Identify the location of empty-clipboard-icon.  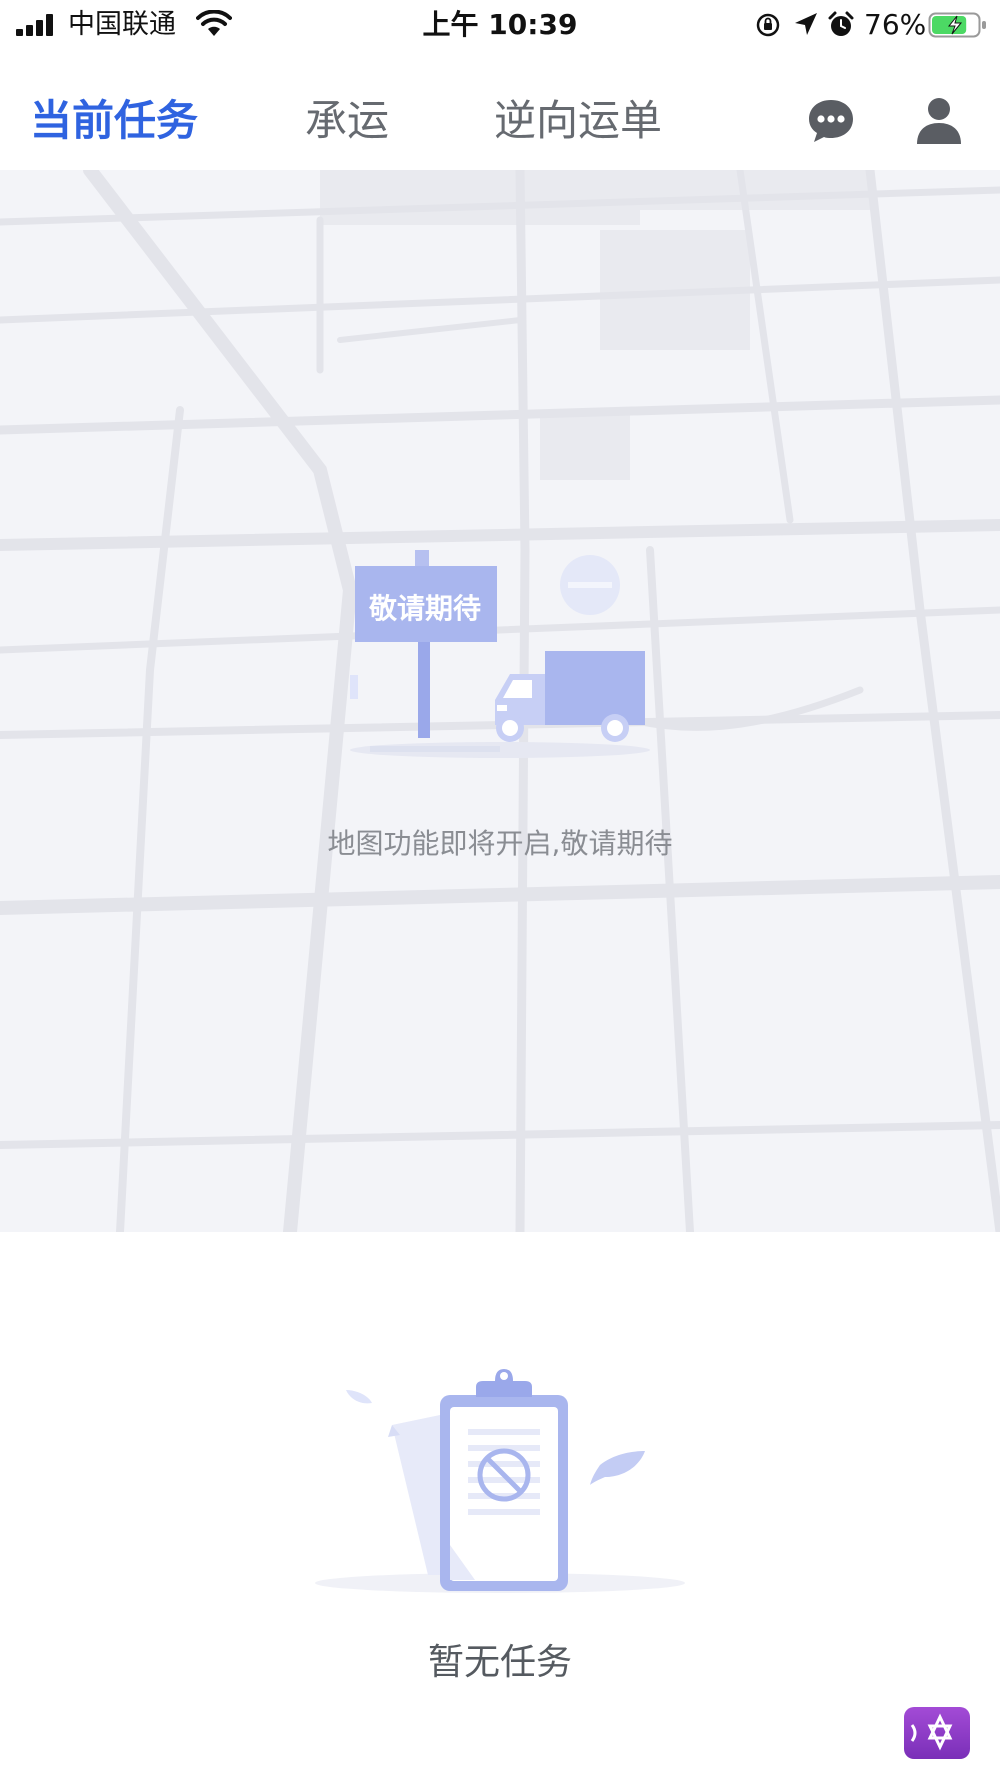
(500, 1481).